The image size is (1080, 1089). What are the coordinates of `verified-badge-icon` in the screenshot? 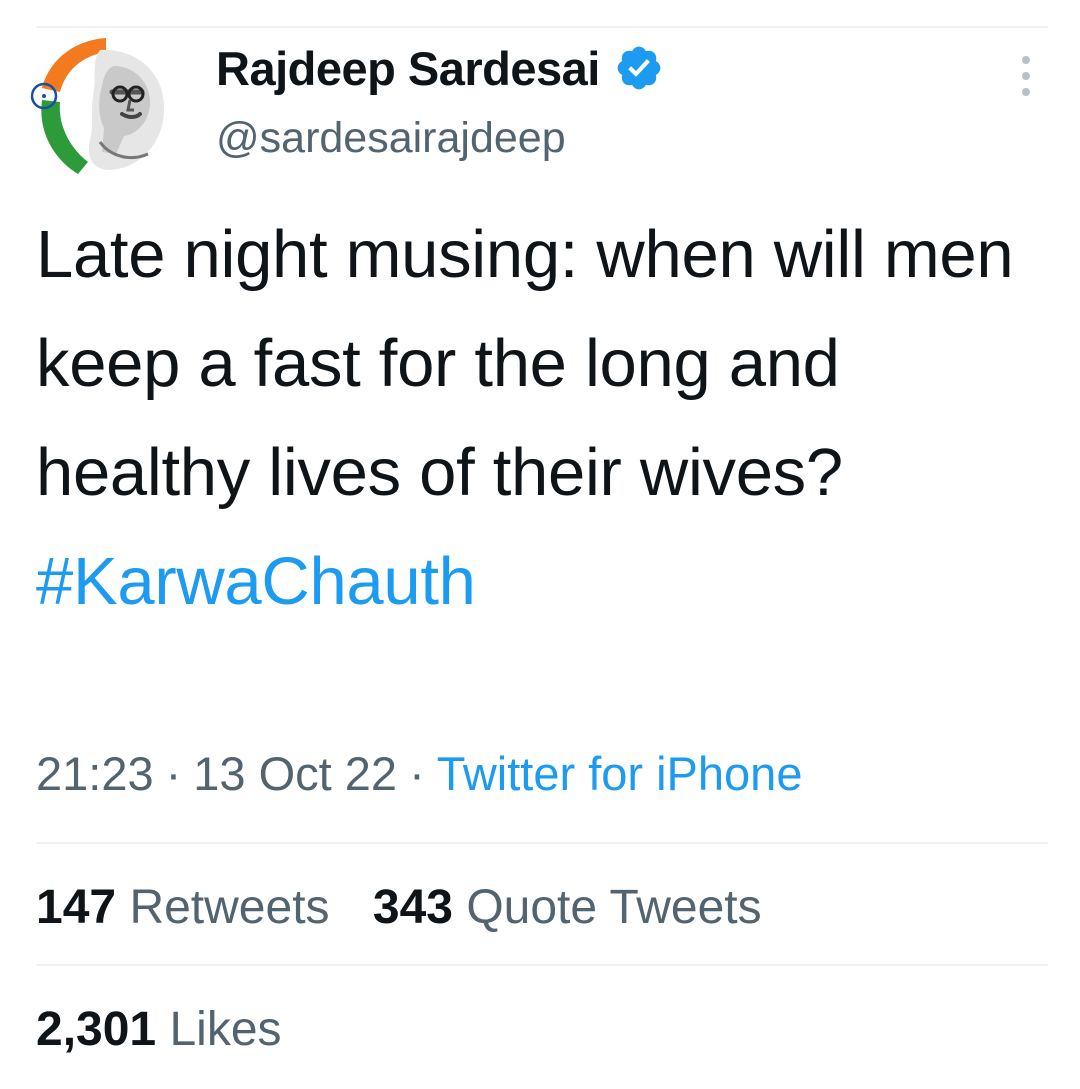 It's located at (639, 68).